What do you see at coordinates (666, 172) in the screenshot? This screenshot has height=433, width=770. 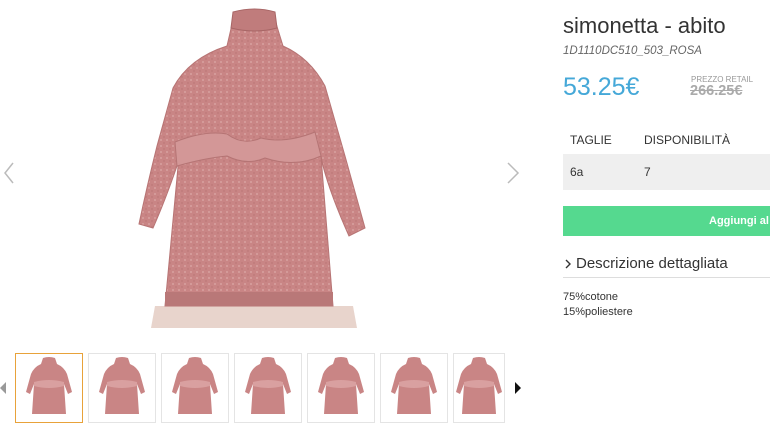 I see `size-row: 6a 7` at bounding box center [666, 172].